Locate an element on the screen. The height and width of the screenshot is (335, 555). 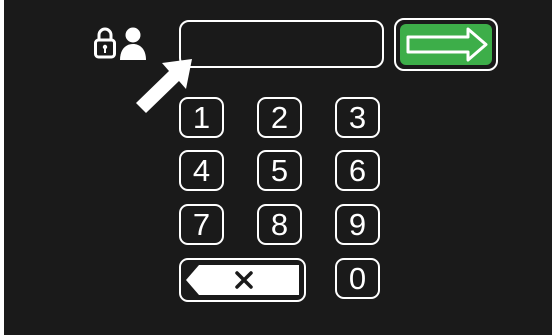
backspace-button is located at coordinates (242, 280).